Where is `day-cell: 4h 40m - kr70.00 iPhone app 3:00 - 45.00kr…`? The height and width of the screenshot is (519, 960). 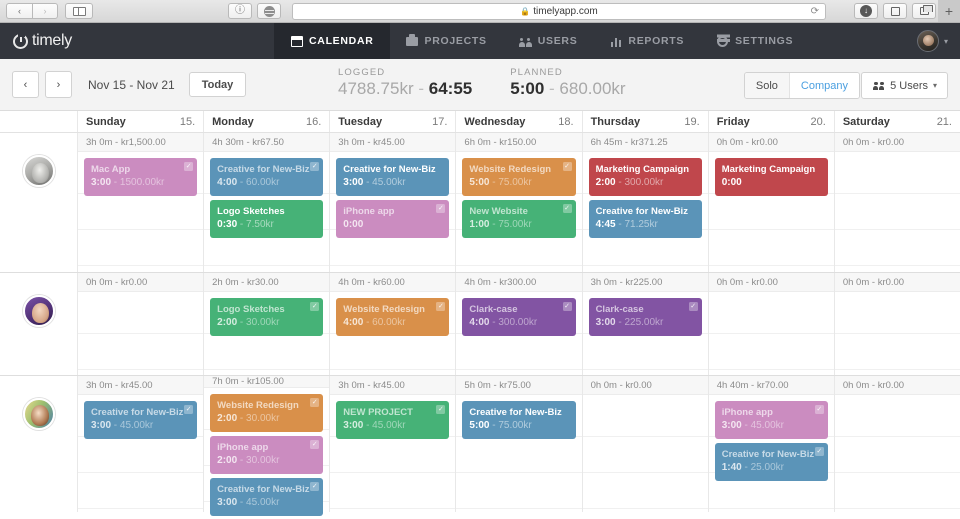
day-cell: 4h 40m - kr70.00 iPhone app 3:00 - 45.00kr… is located at coordinates (771, 444).